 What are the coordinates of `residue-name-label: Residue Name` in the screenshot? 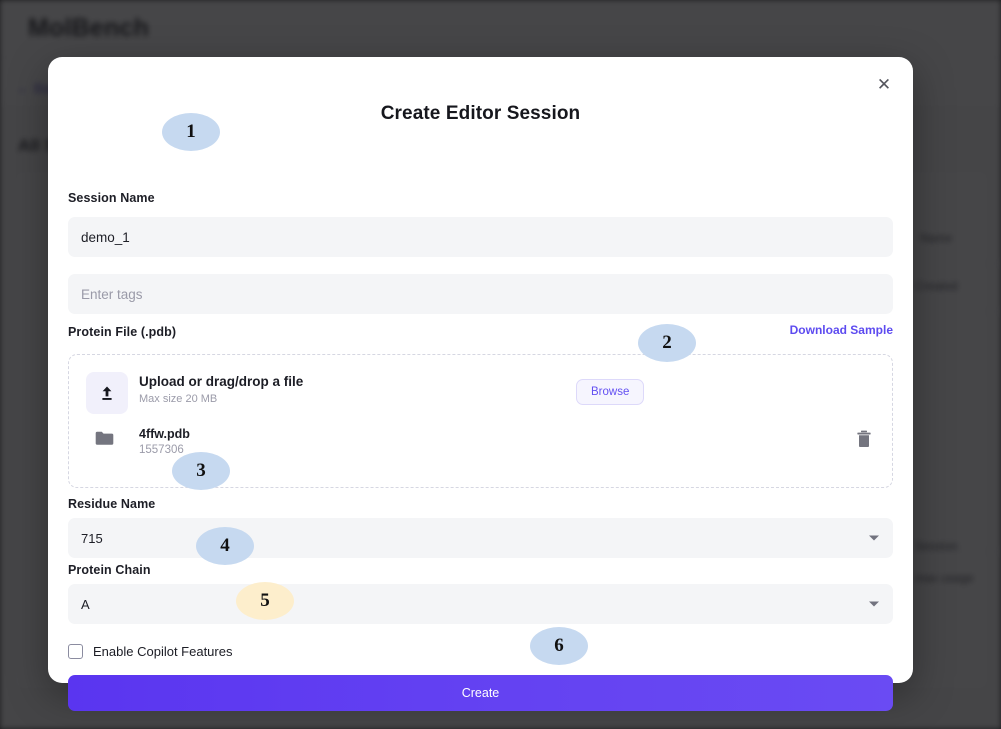 It's located at (112, 504).